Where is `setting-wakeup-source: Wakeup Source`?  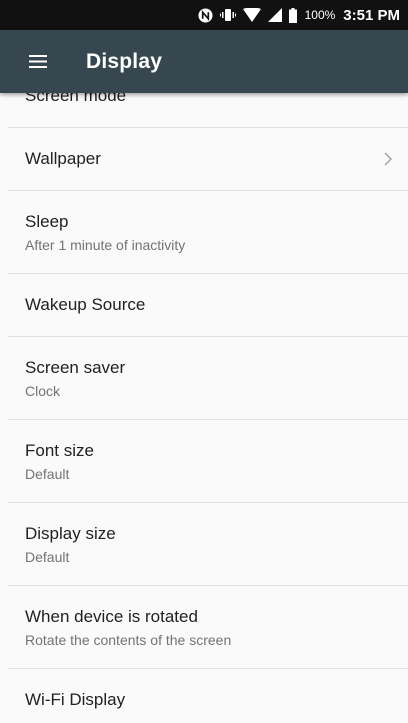 setting-wakeup-source: Wakeup Source is located at coordinates (208, 305).